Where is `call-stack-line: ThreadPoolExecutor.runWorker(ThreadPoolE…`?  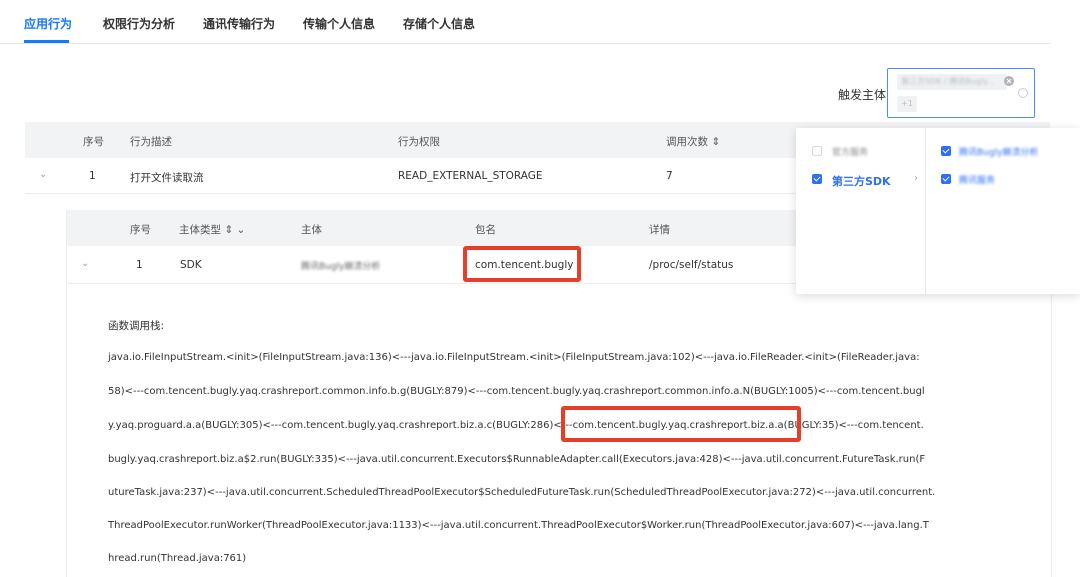 call-stack-line: ThreadPoolExecutor.runWorker(ThreadPoolE… is located at coordinates (518, 525).